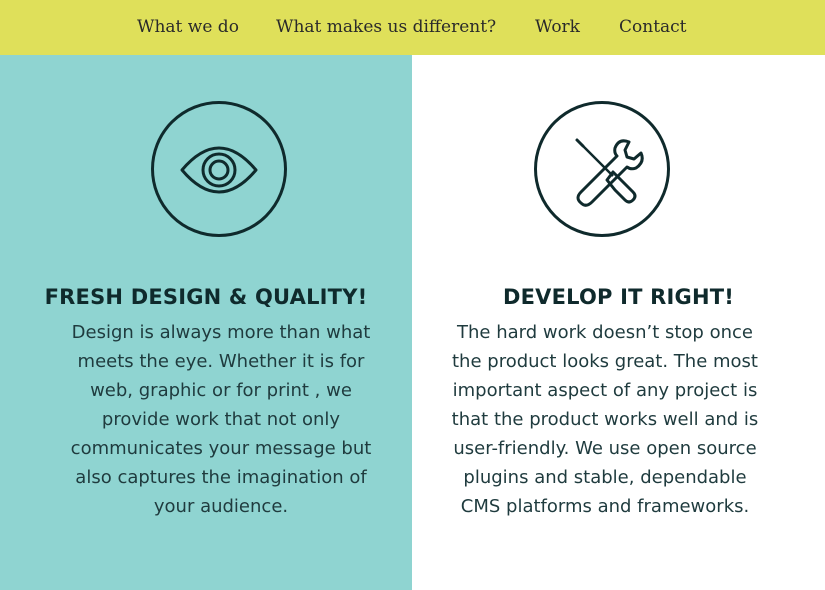 The image size is (825, 590). Describe the element at coordinates (206, 297) in the screenshot. I see `section-heading: FRESH DESIGN & QUALITY!` at that location.